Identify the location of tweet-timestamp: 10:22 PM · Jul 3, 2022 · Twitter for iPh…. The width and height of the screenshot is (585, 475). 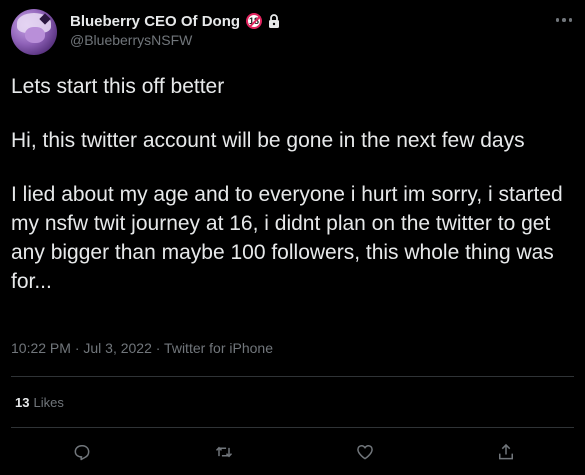
(142, 348).